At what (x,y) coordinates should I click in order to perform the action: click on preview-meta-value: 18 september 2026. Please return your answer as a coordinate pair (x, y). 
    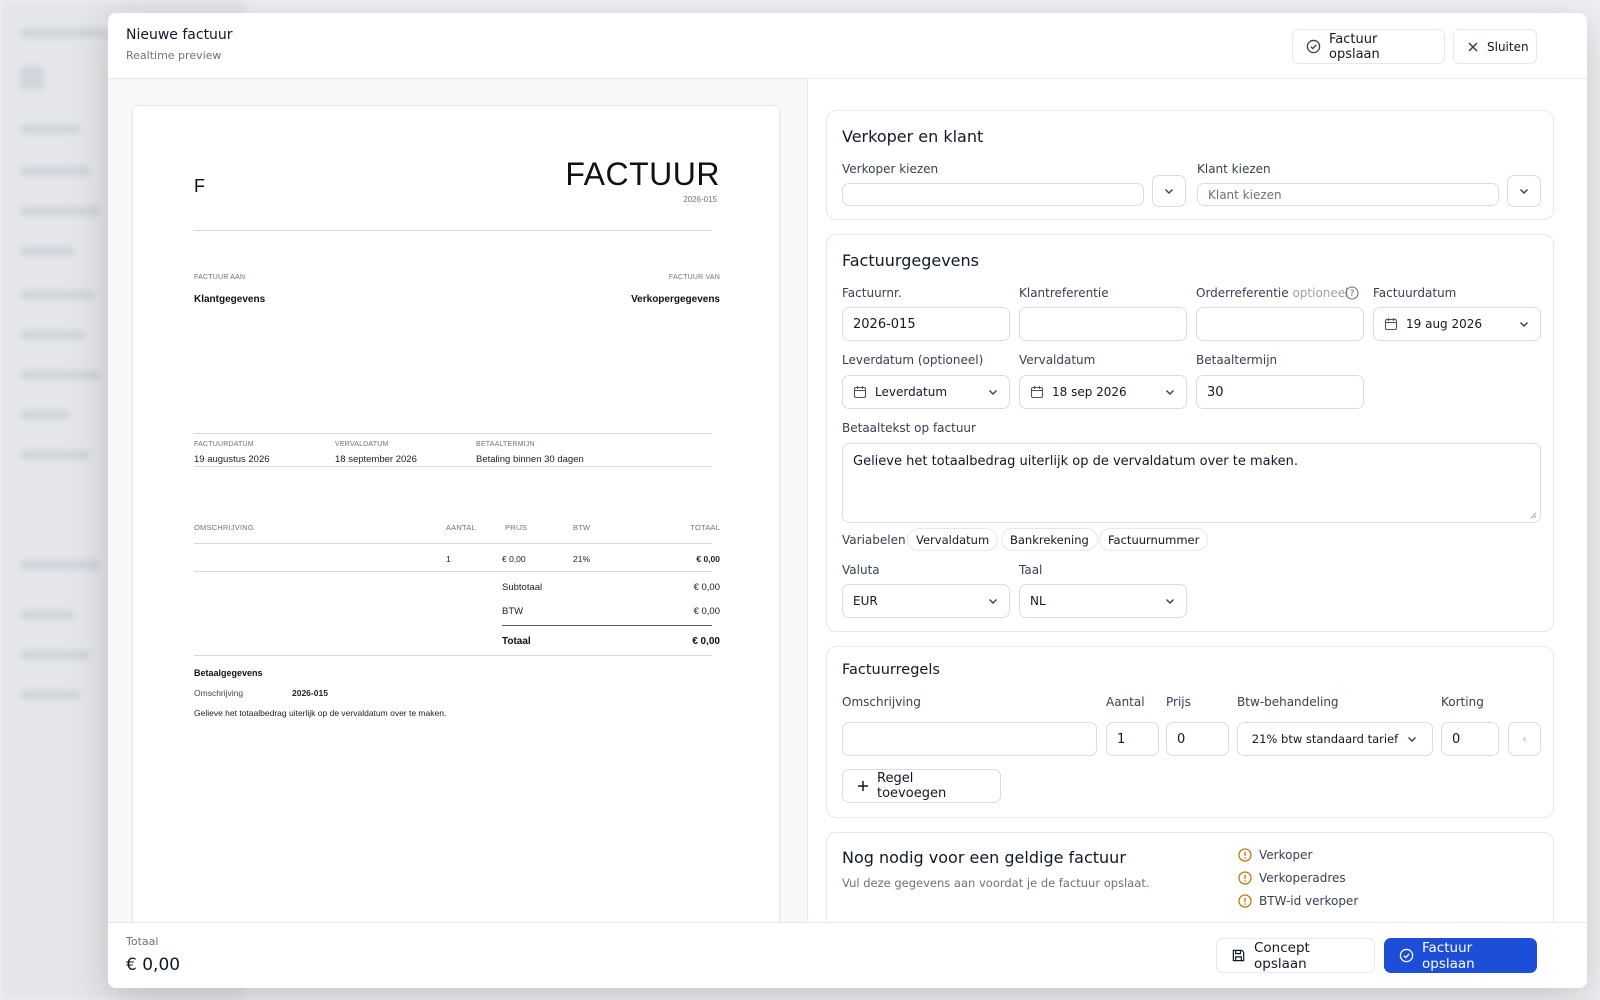
    Looking at the image, I should click on (376, 459).